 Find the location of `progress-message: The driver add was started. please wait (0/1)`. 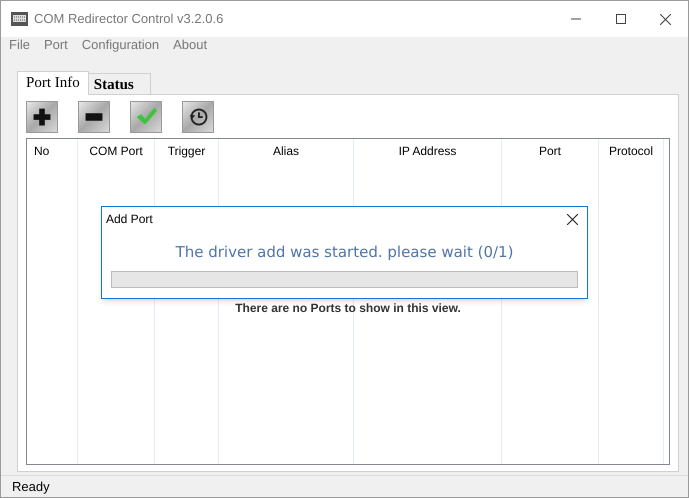

progress-message: The driver add was started. please wait (0/1) is located at coordinates (345, 252).